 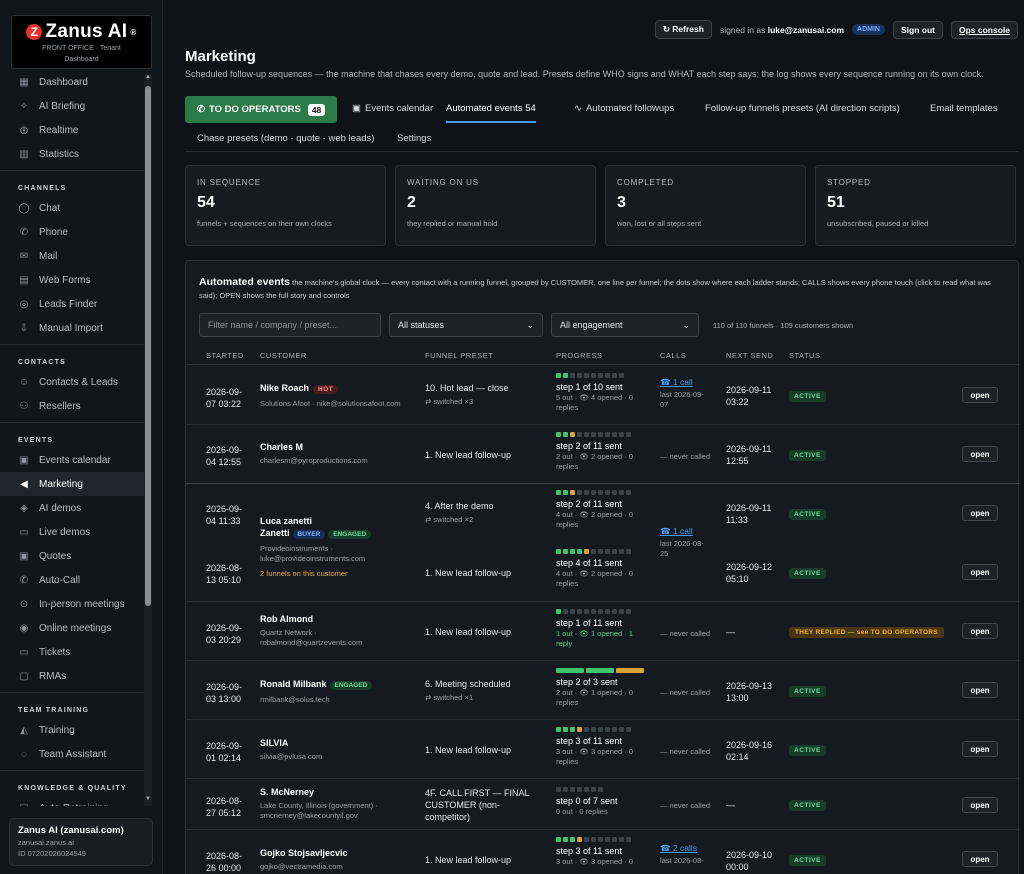 I want to click on tab-events-calendar: ▣ Events calendar, so click(x=392, y=108).